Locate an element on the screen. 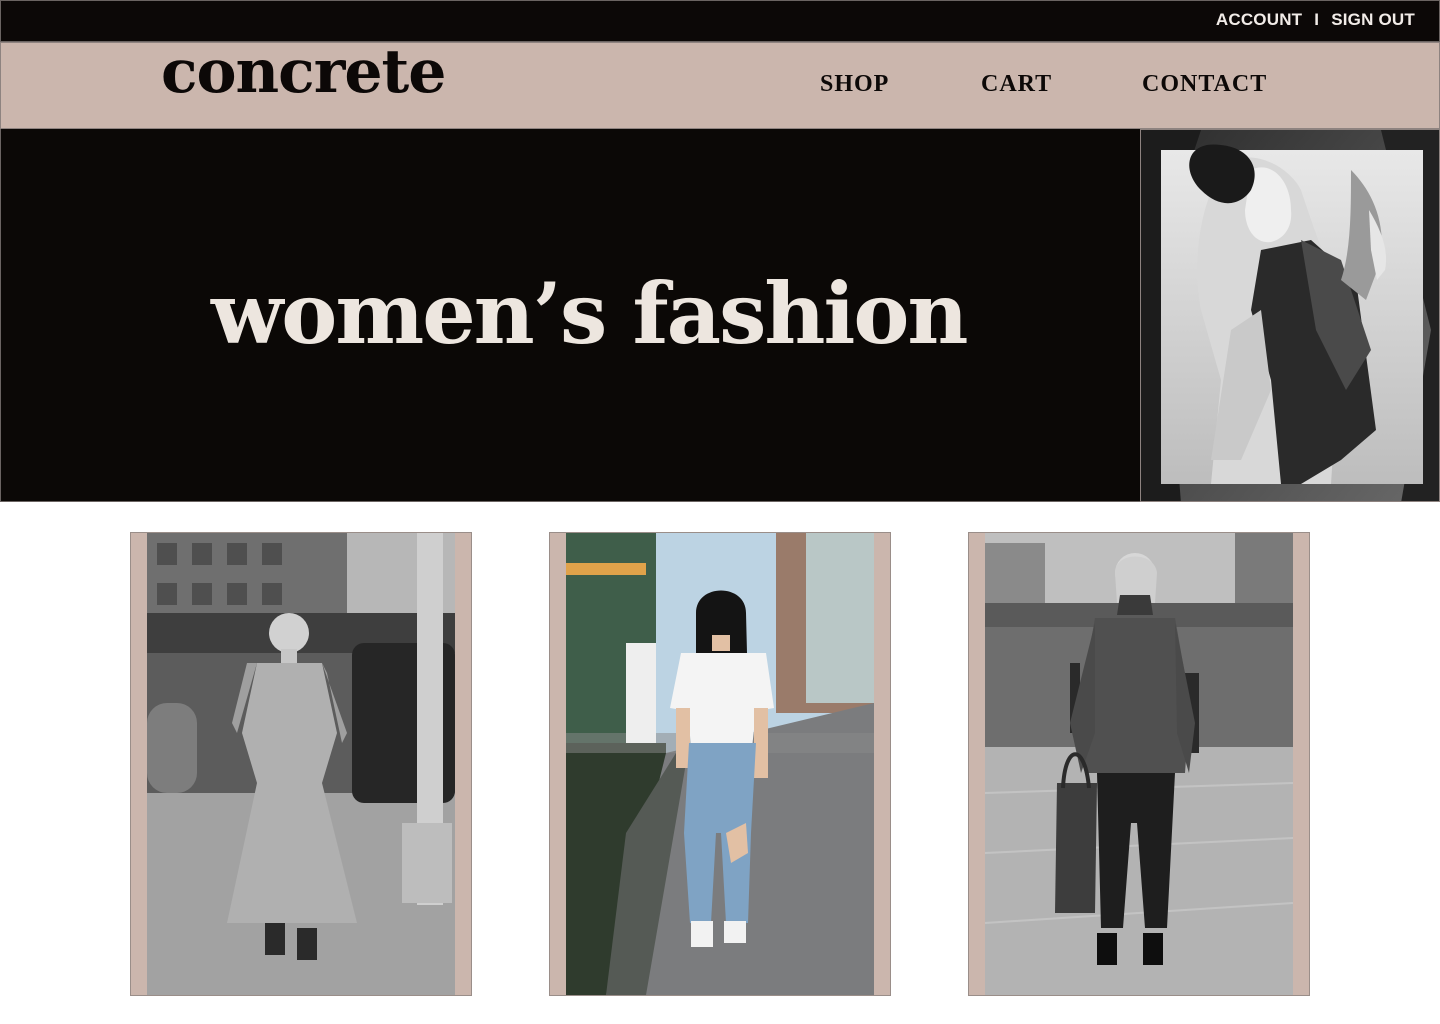 The image size is (1440, 1024). brand-logo: concrete is located at coordinates (303, 72).